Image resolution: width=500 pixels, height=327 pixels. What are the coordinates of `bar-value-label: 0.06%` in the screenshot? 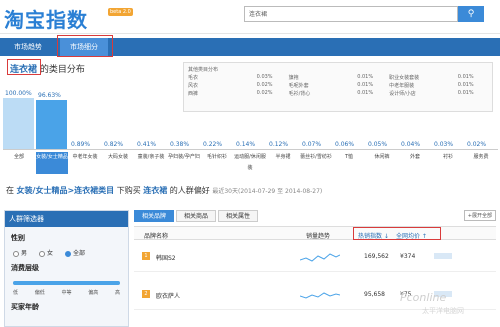 It's located at (345, 144).